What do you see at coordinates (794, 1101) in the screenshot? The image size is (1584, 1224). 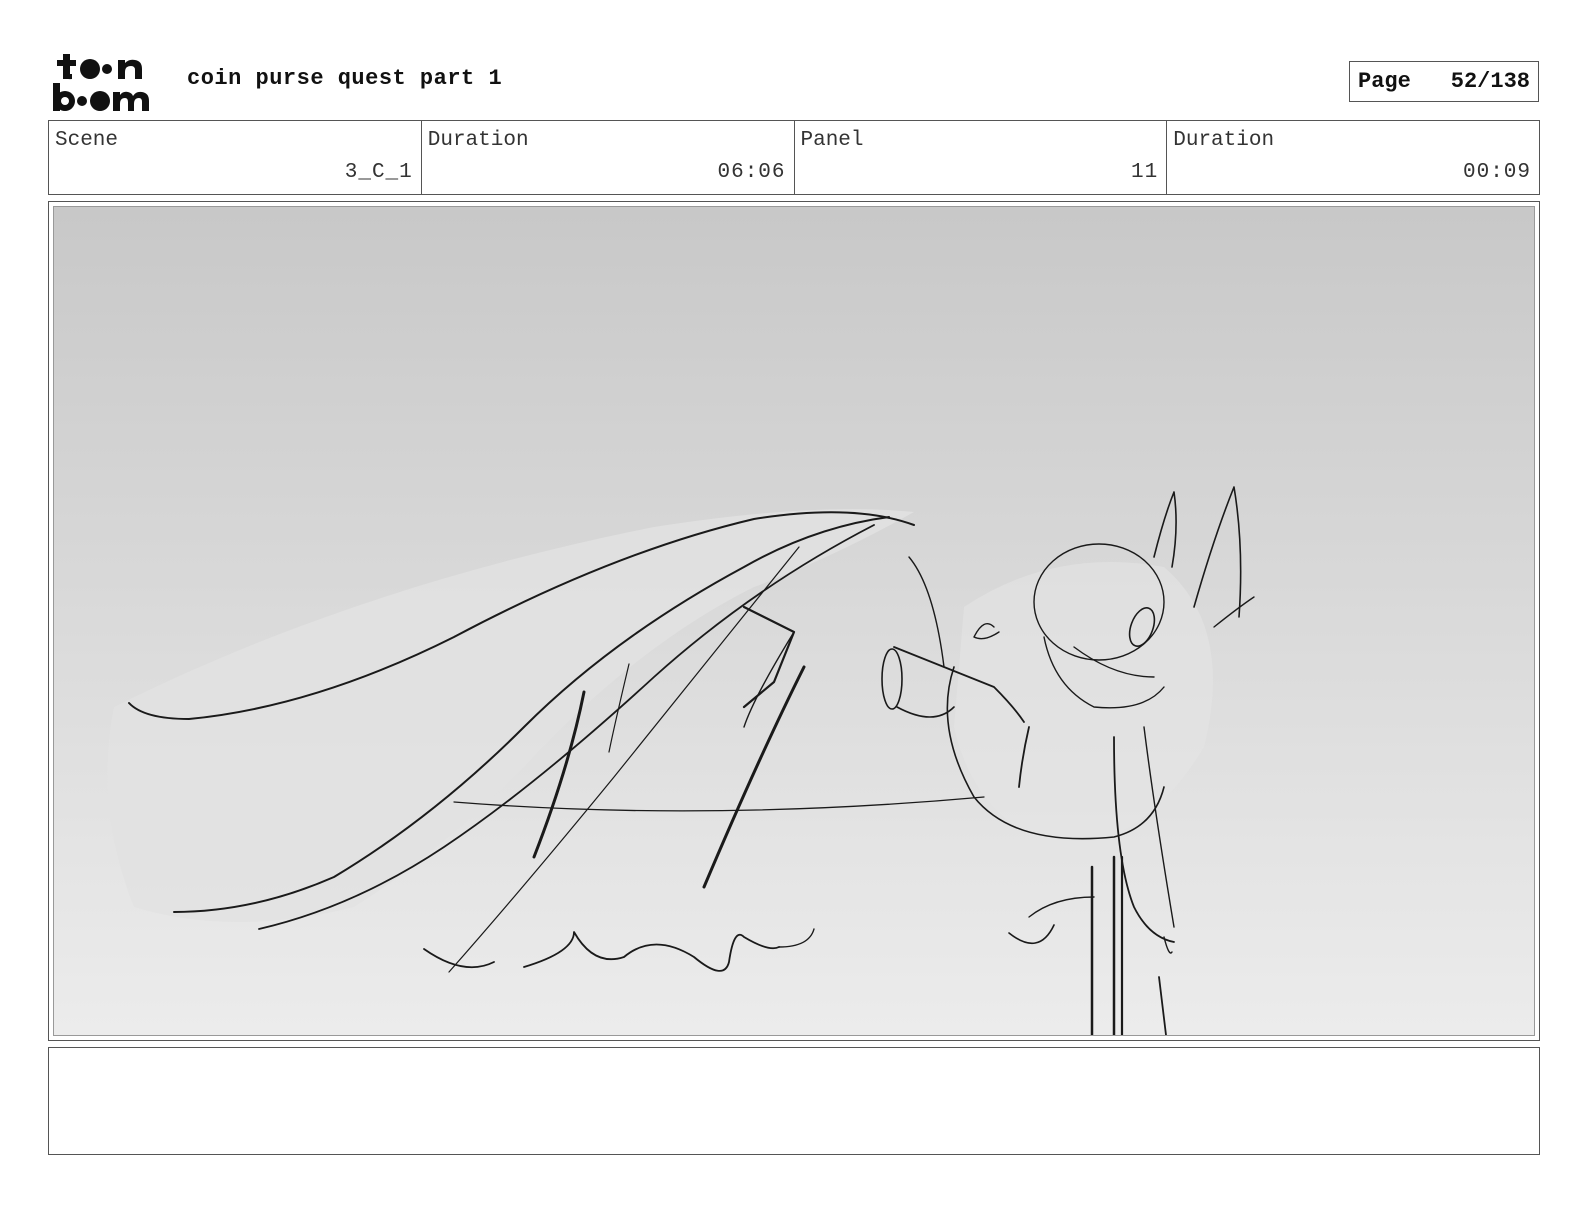 I see `panel-notes-box` at bounding box center [794, 1101].